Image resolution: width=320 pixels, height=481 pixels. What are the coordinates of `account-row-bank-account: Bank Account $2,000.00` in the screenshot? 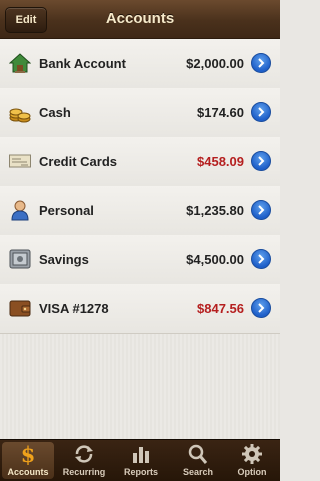 It's located at (140, 64).